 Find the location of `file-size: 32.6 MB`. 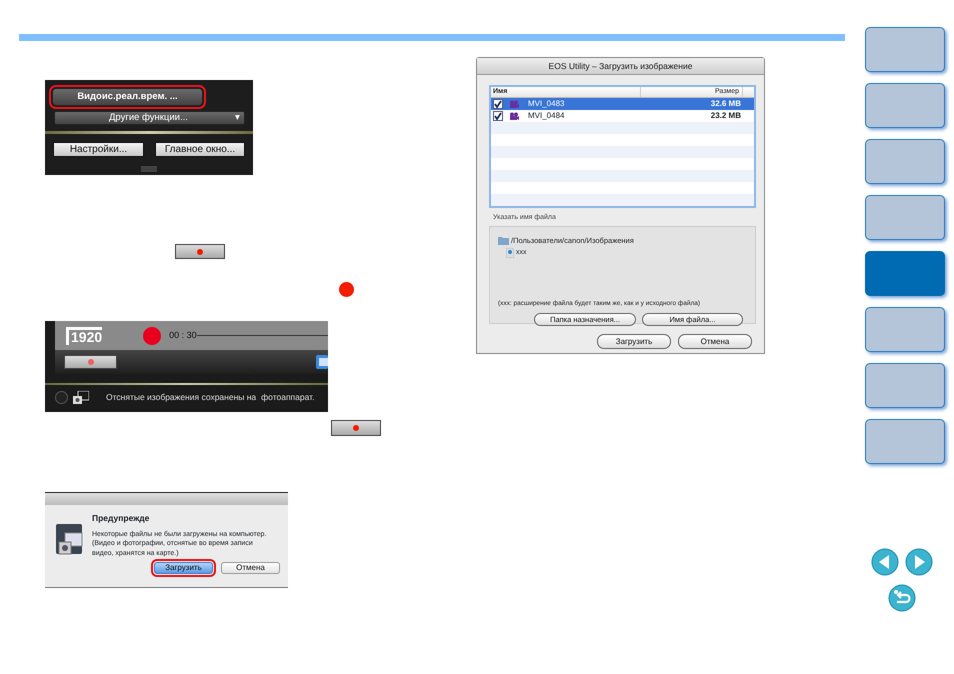

file-size: 32.6 MB is located at coordinates (725, 104).